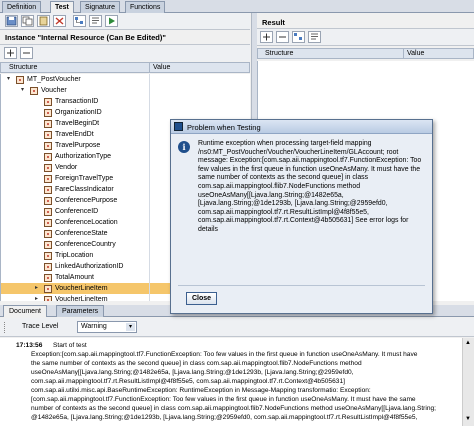 This screenshot has width=474, height=426. What do you see at coordinates (468, 382) in the screenshot?
I see `log-scrollbar: ▲ ▼` at bounding box center [468, 382].